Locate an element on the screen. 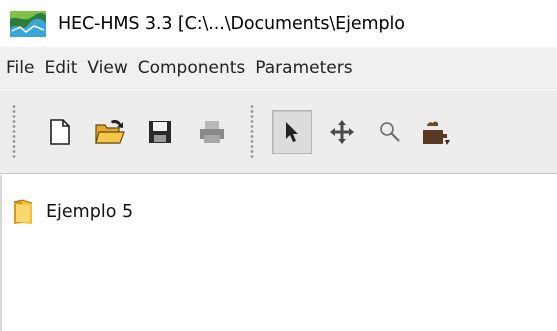 The image size is (557, 331). menu-file: File is located at coordinates (20, 68).